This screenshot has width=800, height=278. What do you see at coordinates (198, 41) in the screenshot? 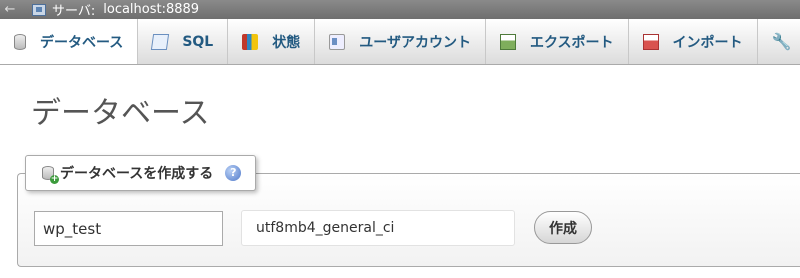
I see `tab-label: SQL` at bounding box center [198, 41].